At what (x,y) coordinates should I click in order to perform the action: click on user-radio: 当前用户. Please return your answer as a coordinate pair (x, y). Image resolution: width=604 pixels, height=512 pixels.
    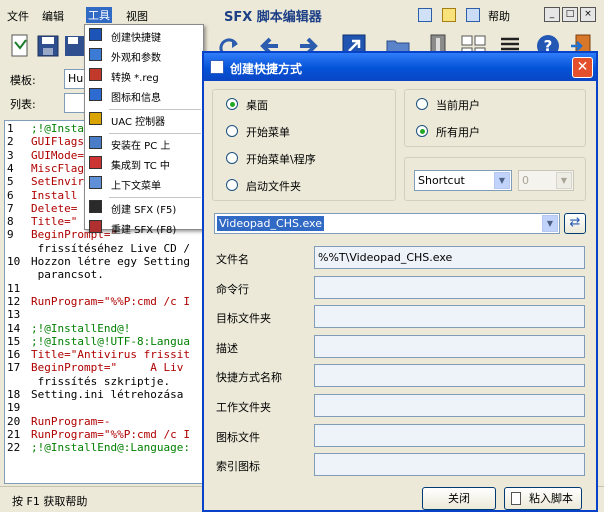
    Looking at the image, I should click on (491, 105).